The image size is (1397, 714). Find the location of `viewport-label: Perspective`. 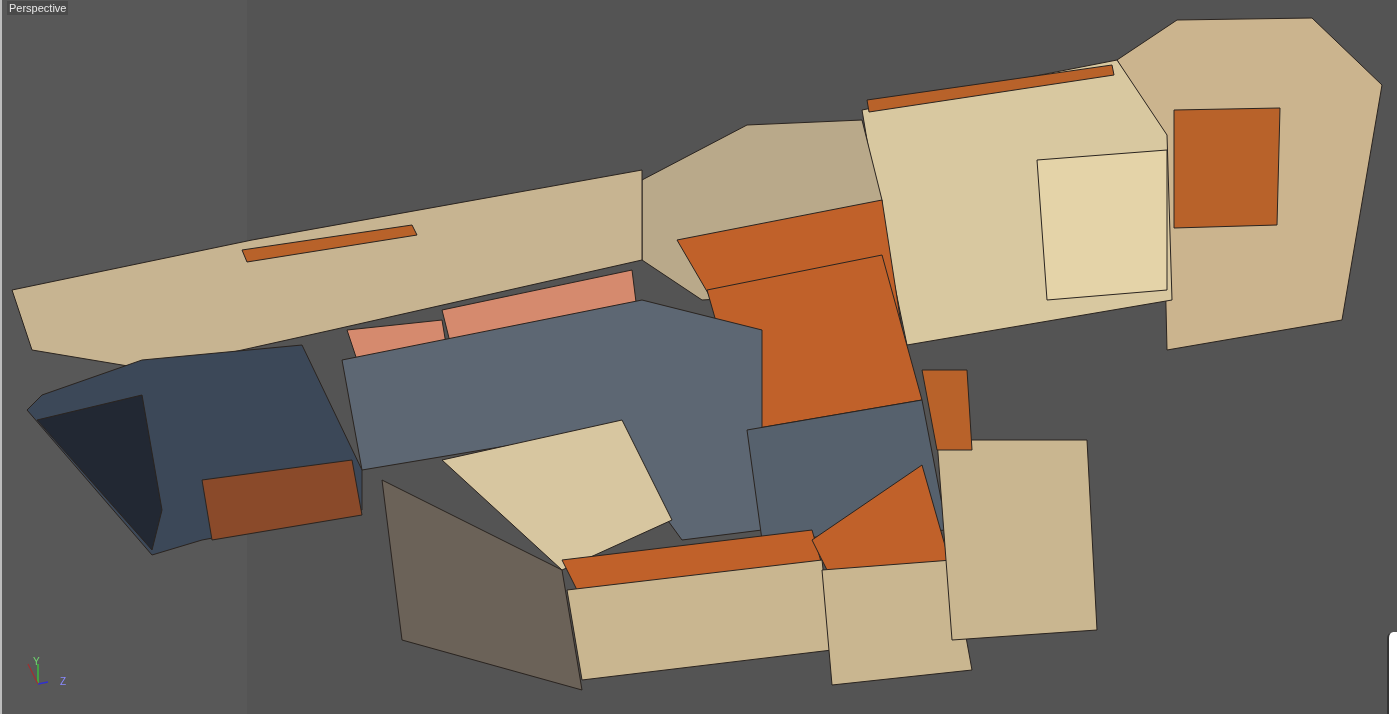

viewport-label: Perspective is located at coordinates (38, 8).